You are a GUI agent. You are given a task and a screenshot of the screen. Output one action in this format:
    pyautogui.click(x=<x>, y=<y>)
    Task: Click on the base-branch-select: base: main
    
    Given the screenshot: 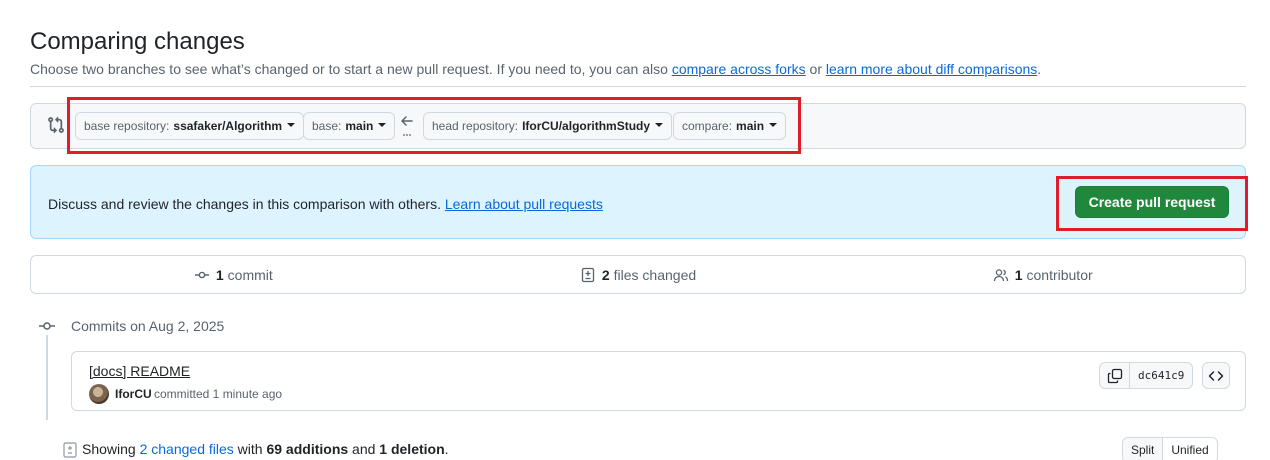 What is the action you would take?
    pyautogui.click(x=349, y=126)
    